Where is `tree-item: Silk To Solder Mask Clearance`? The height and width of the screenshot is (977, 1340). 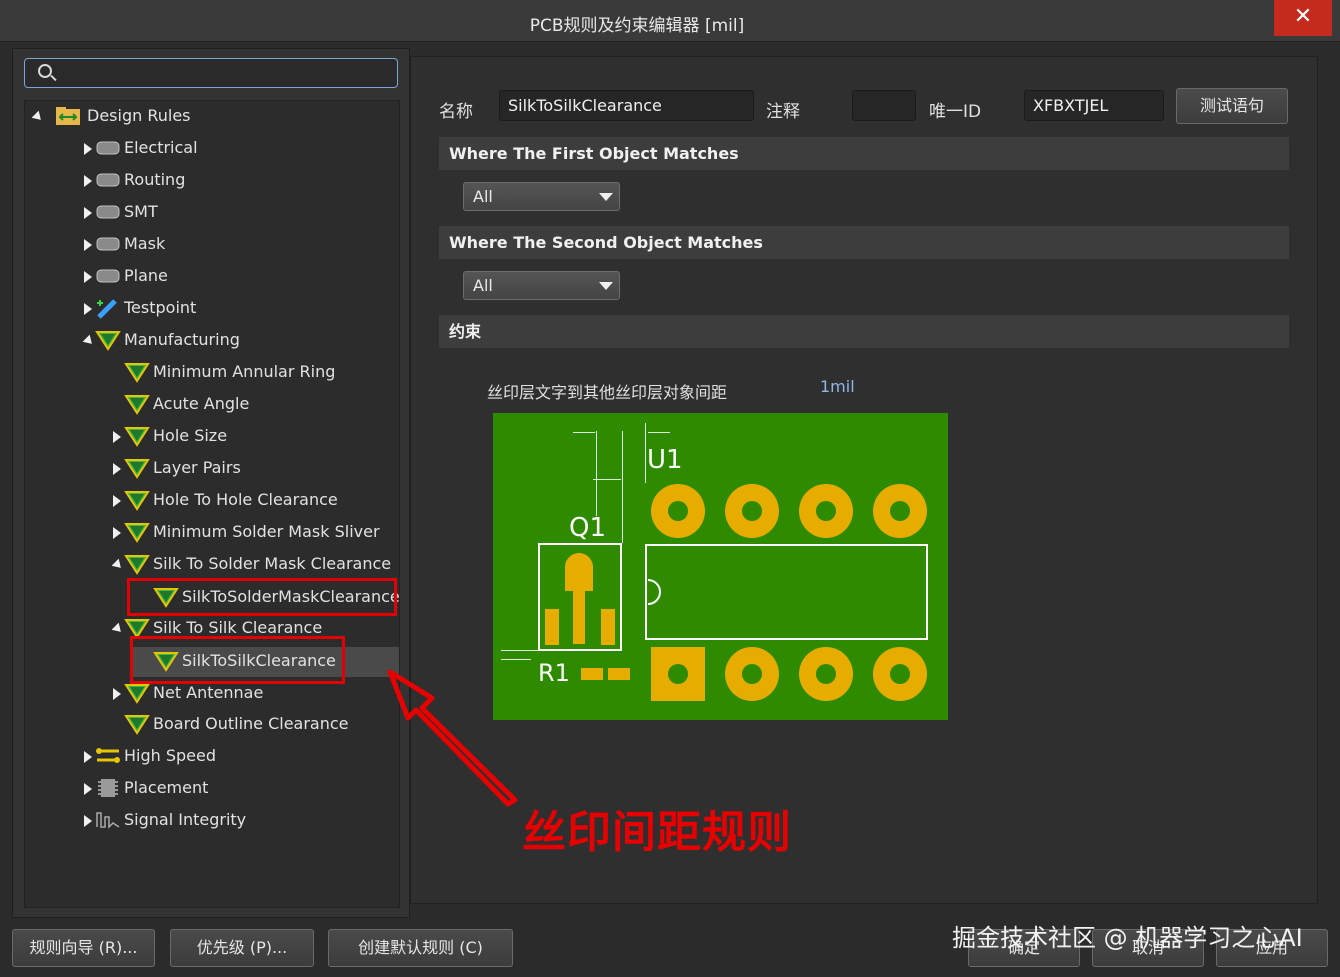
tree-item: Silk To Solder Mask Clearance is located at coordinates (212, 564).